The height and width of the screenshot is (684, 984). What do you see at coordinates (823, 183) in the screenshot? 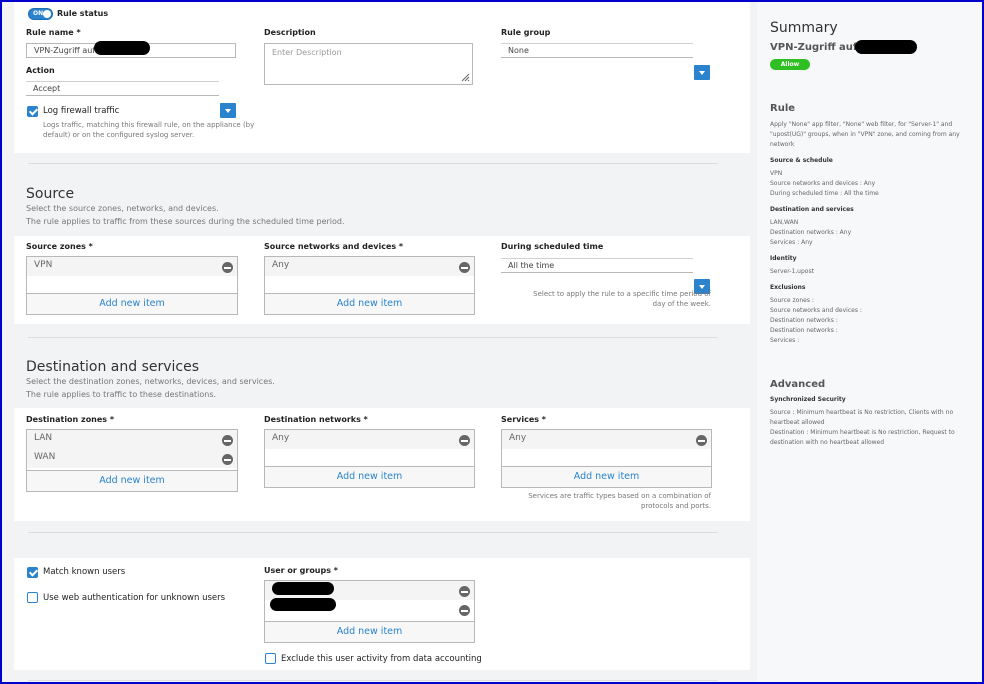
I see `summary-source-line: Source networks and devices : Any` at bounding box center [823, 183].